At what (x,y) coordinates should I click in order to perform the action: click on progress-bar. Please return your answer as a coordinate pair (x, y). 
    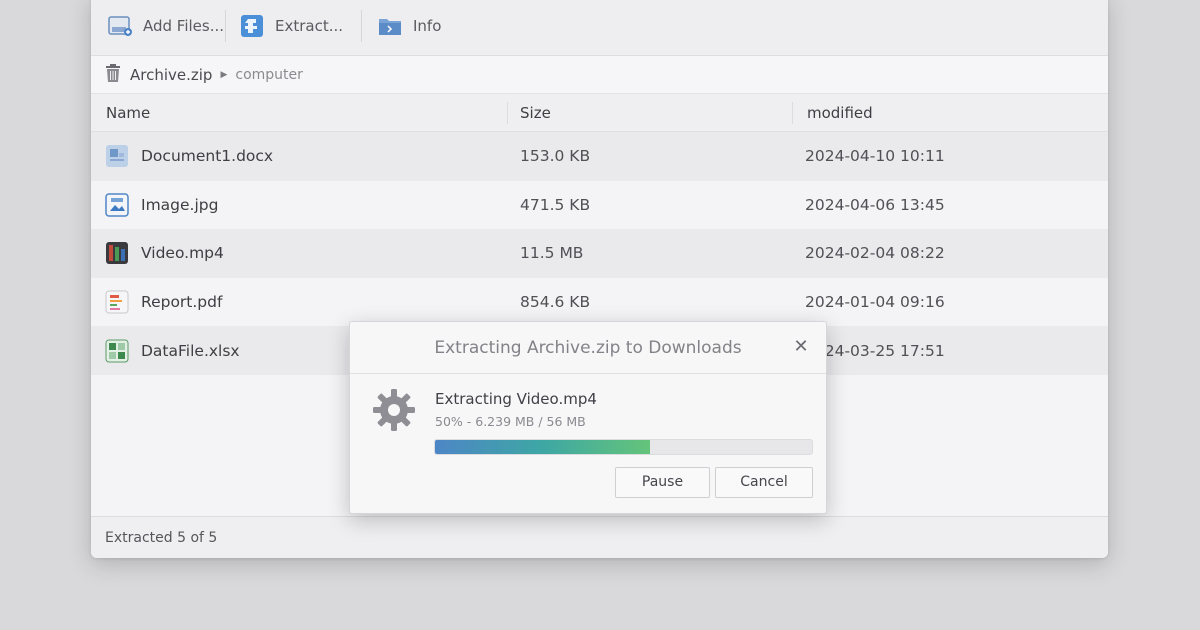
    Looking at the image, I should click on (623, 447).